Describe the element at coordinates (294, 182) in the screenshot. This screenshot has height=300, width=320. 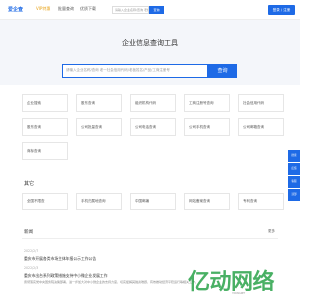
I see `side-service-button: 客服` at that location.